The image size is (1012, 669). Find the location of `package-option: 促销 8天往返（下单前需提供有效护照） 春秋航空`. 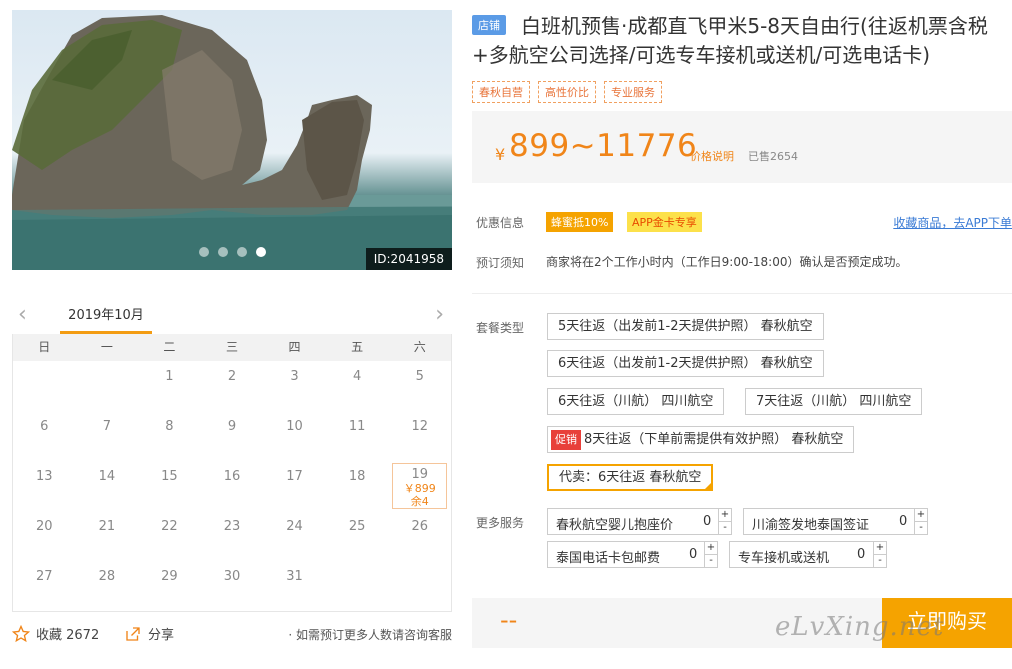

package-option: 促销 8天往返（下单前需提供有效护照） 春秋航空 is located at coordinates (701, 439).